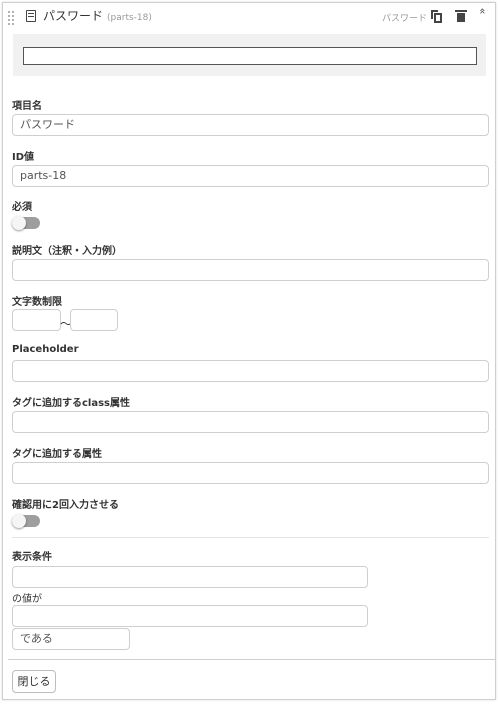 This screenshot has width=500, height=704. What do you see at coordinates (436, 16) in the screenshot?
I see `copy-icon` at bounding box center [436, 16].